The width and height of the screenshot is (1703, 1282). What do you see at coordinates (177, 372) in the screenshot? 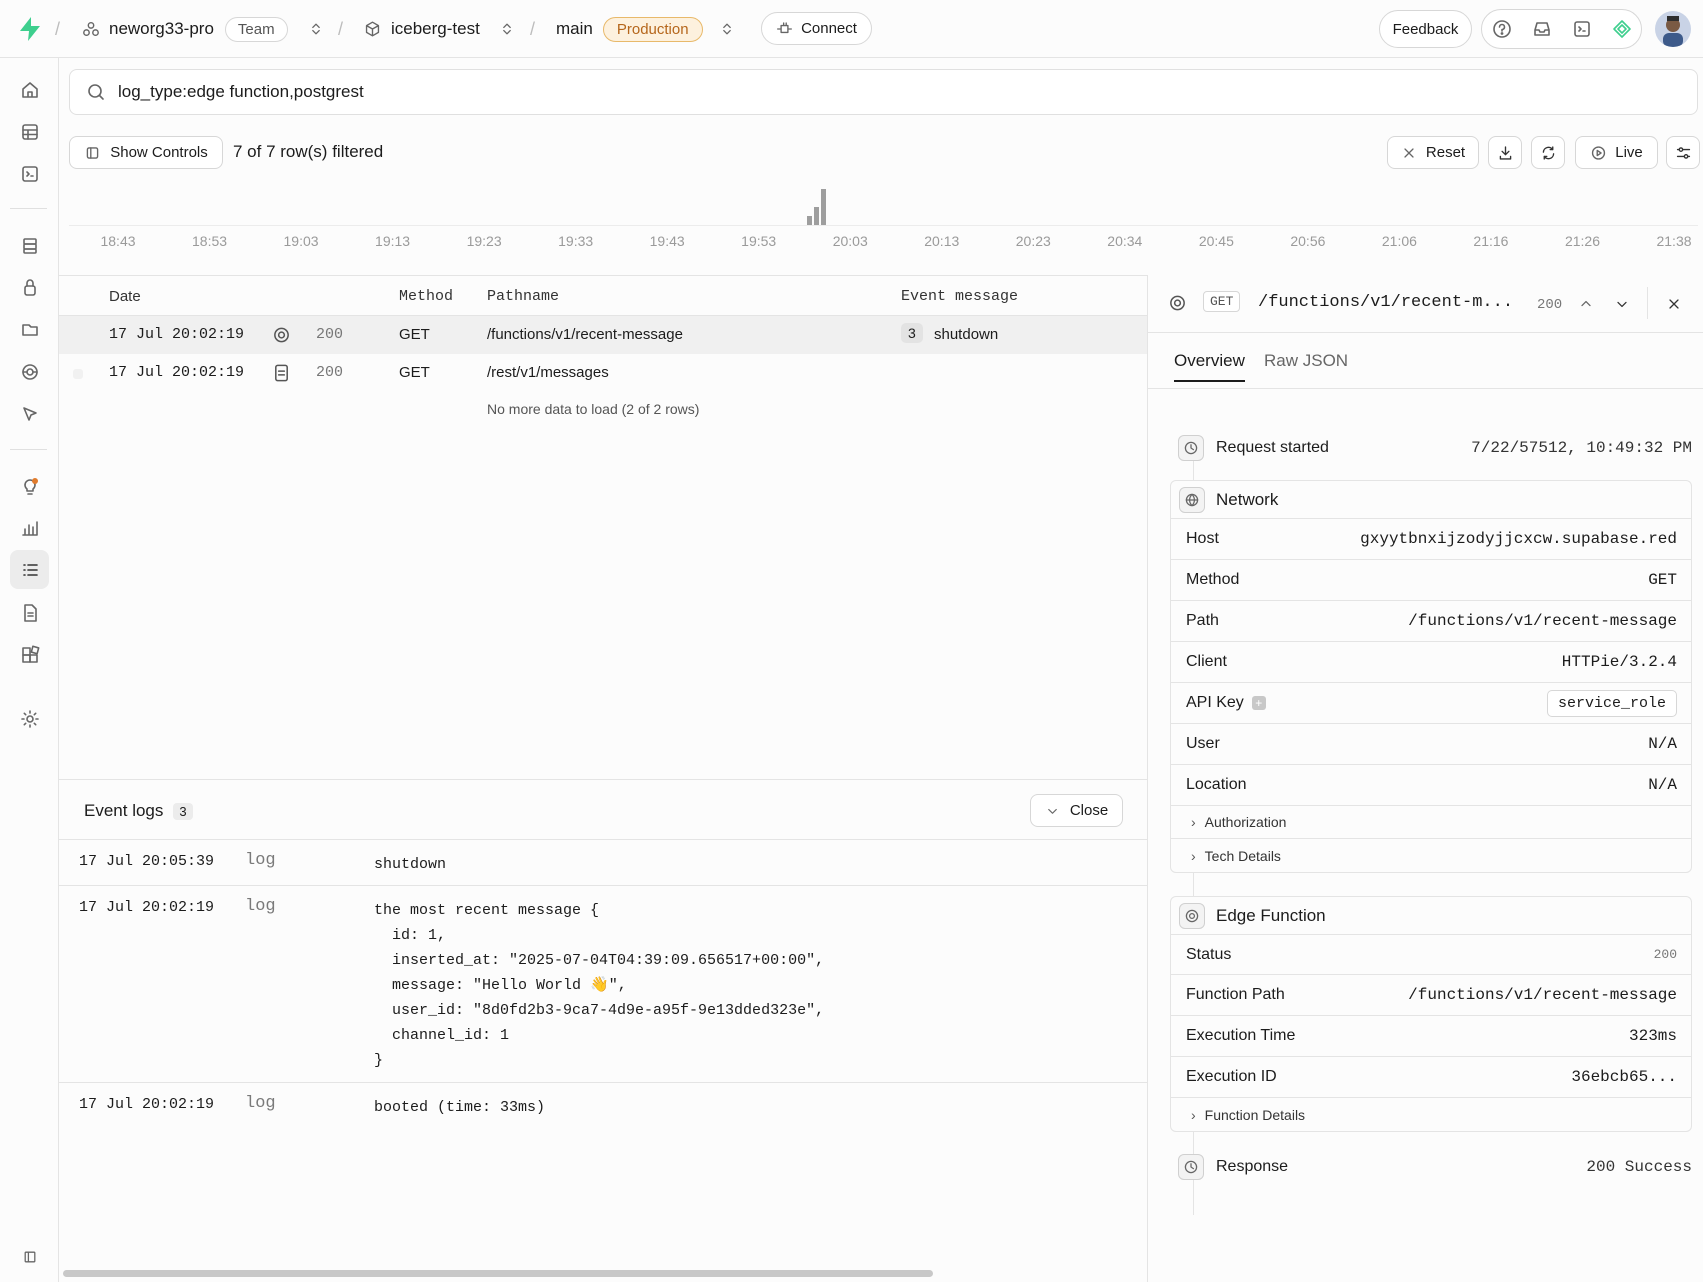
I see `row-date: 17 Jul 20:02:19` at bounding box center [177, 372].